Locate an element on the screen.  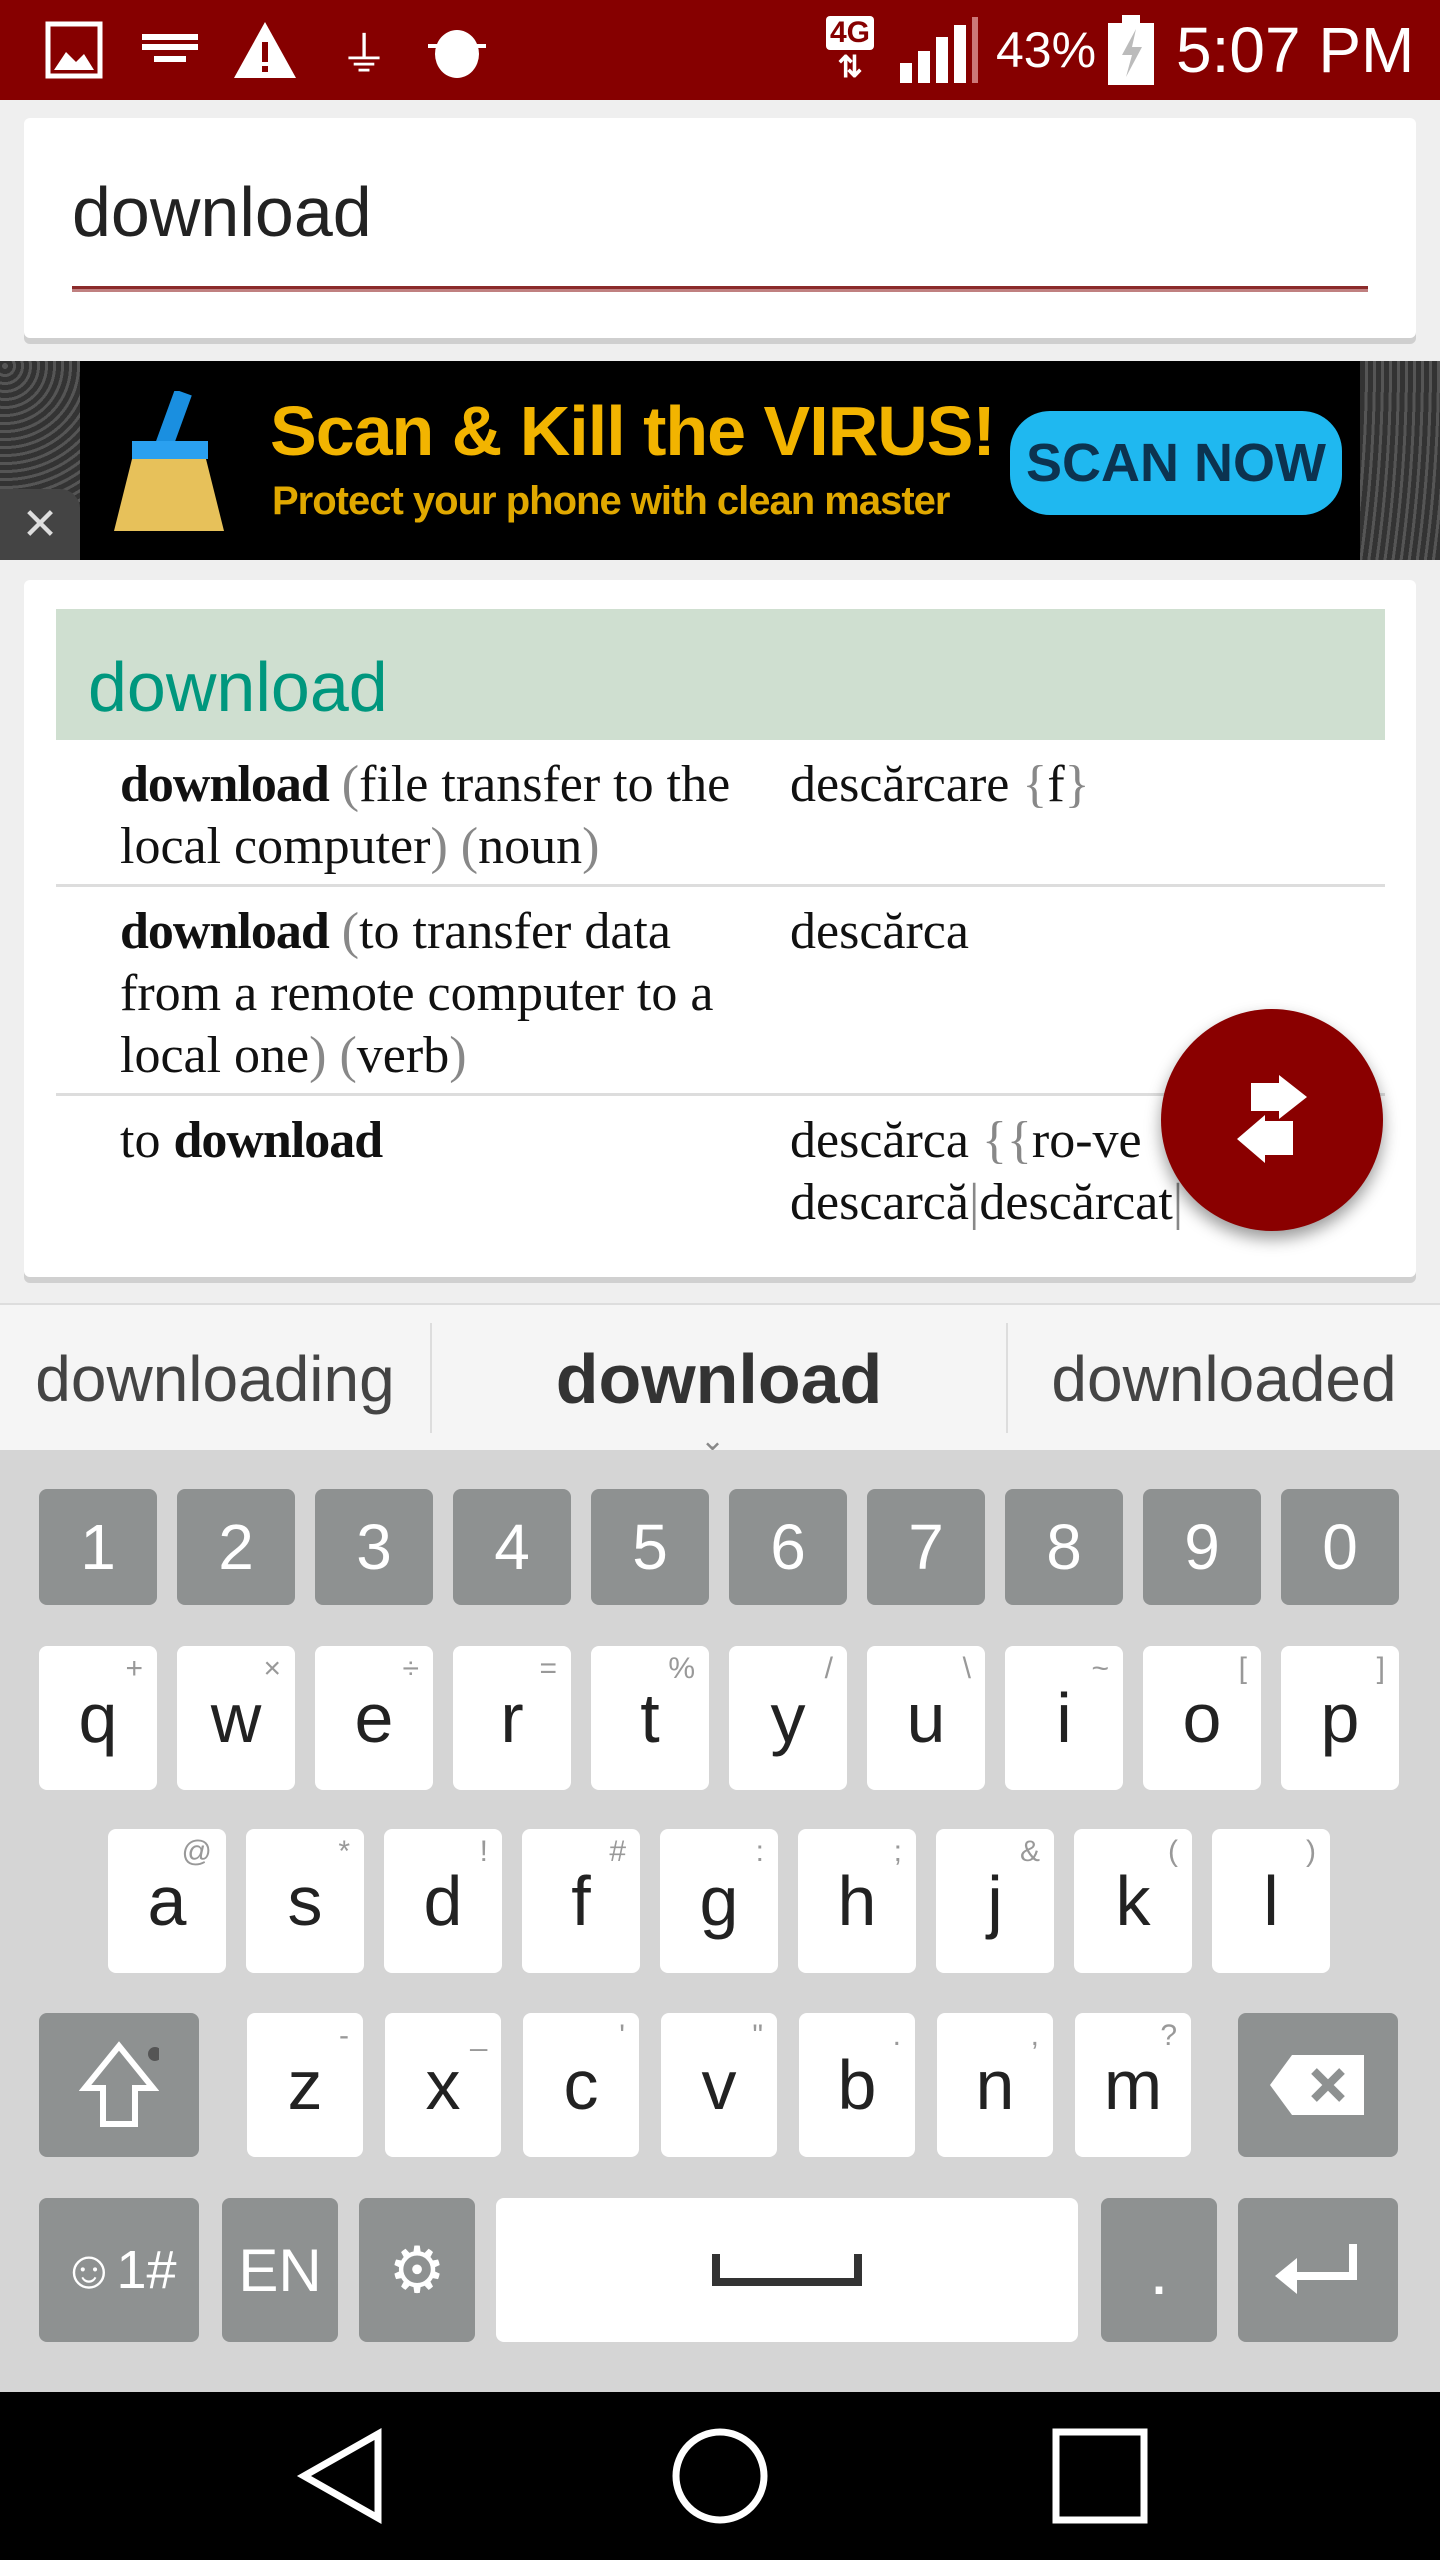
home-button is located at coordinates (720, 2476).